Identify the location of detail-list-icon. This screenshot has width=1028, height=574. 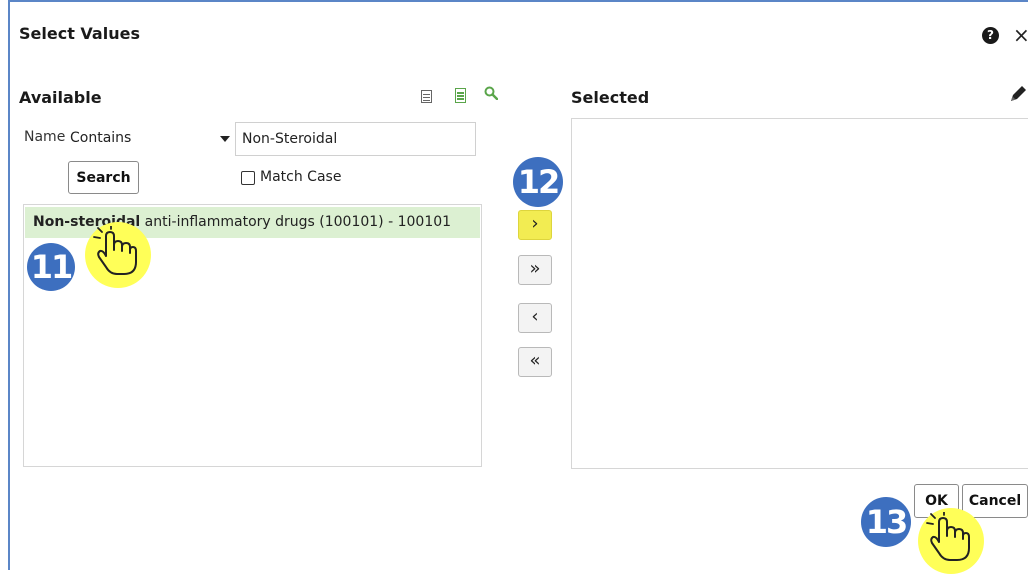
(460, 95).